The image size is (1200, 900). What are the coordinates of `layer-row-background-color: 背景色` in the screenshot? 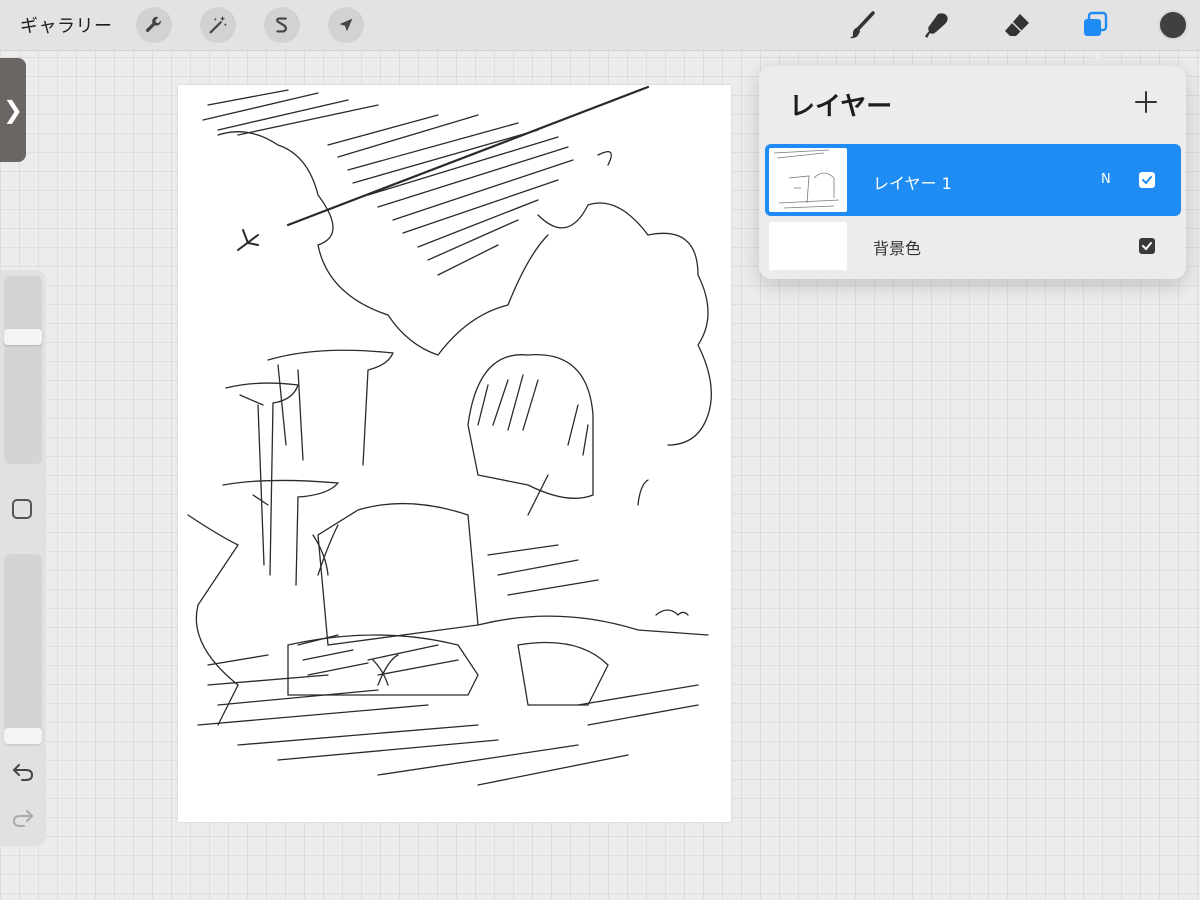 It's located at (973, 247).